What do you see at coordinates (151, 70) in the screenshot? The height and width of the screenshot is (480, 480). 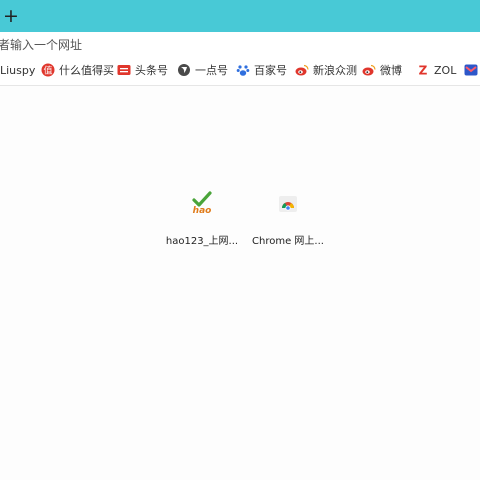 I see `bookmark-label: 头条号` at bounding box center [151, 70].